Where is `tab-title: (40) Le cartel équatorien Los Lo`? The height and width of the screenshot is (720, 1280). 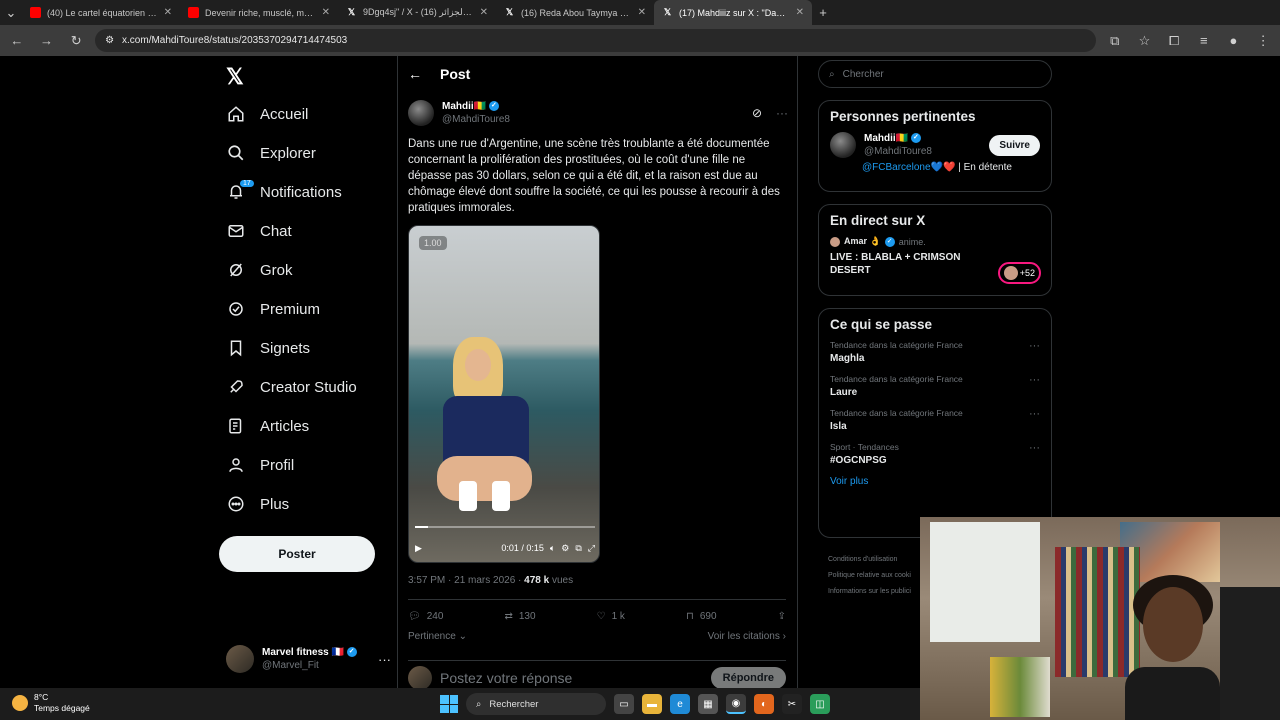 tab-title: (40) Le cartel équatorien Los Lo is located at coordinates (102, 12).